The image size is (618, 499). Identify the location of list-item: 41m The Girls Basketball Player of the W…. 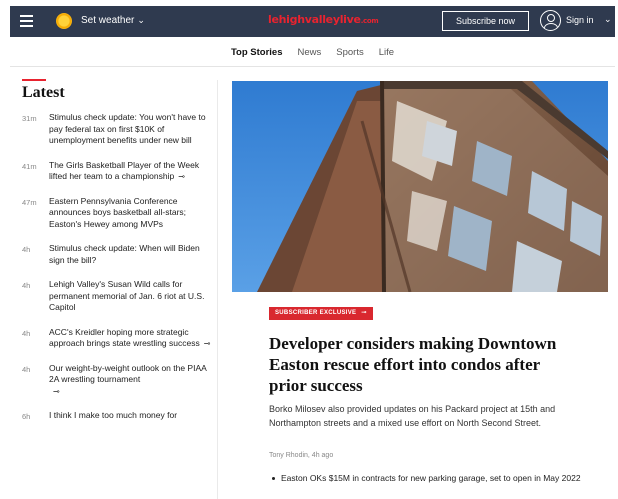
(119, 171).